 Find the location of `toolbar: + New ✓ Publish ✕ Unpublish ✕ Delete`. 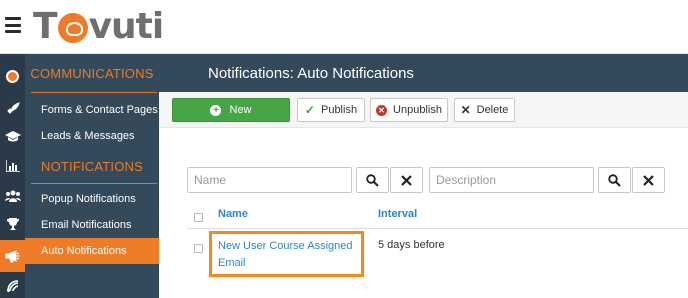

toolbar: + New ✓ Publish ✕ Unpublish ✕ Delete is located at coordinates (423, 110).